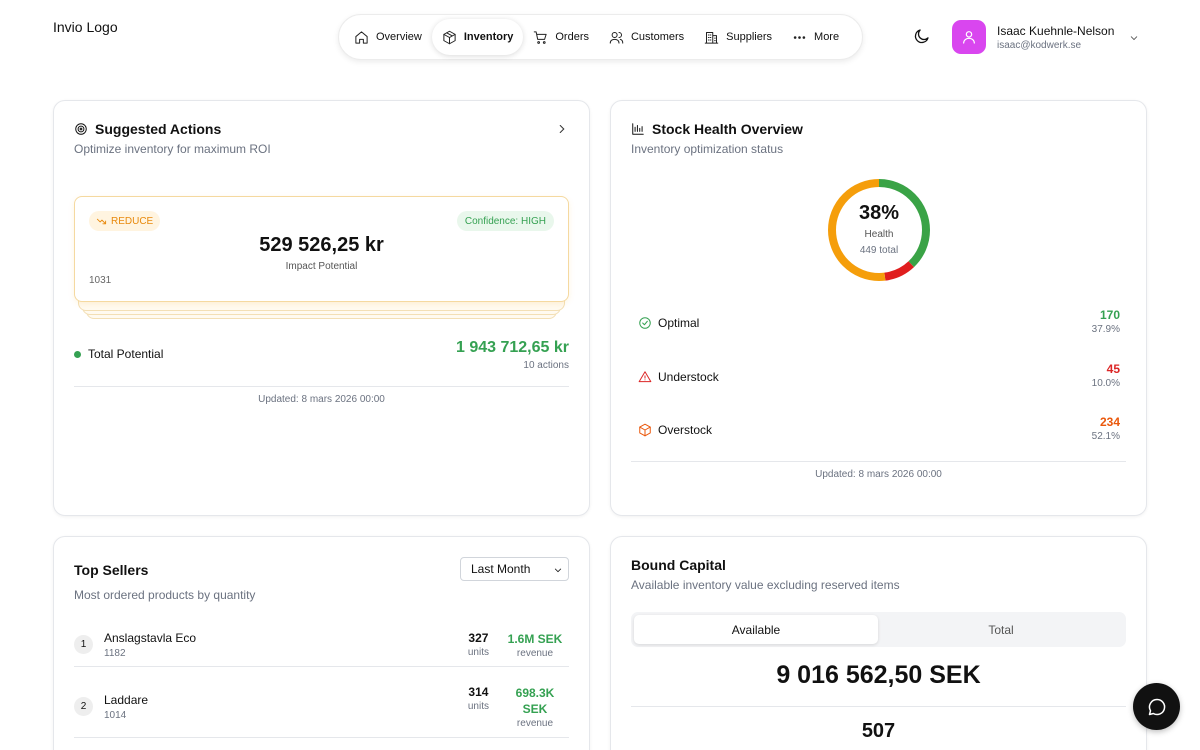 The image size is (1200, 750). I want to click on suggested-actions-updated: Updated: 8 mars 2026 00:00, so click(321, 399).